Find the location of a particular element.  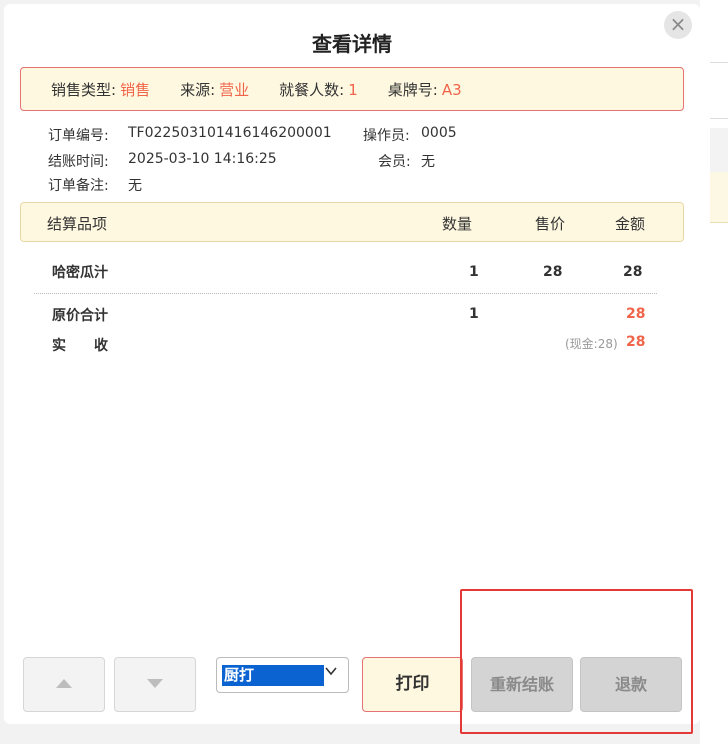

original-total-qty: 1 is located at coordinates (474, 314).